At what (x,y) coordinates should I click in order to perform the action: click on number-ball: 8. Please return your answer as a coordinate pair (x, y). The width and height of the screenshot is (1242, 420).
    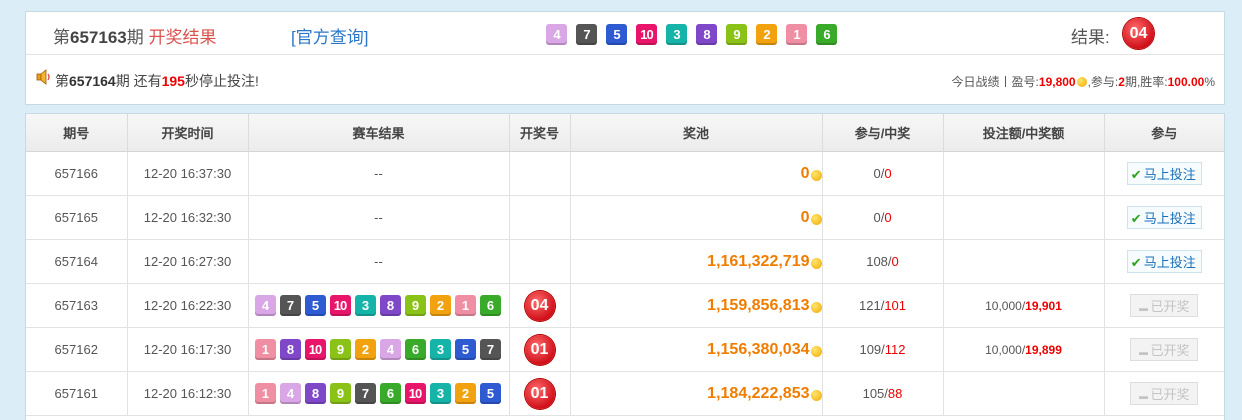
    Looking at the image, I should click on (315, 393).